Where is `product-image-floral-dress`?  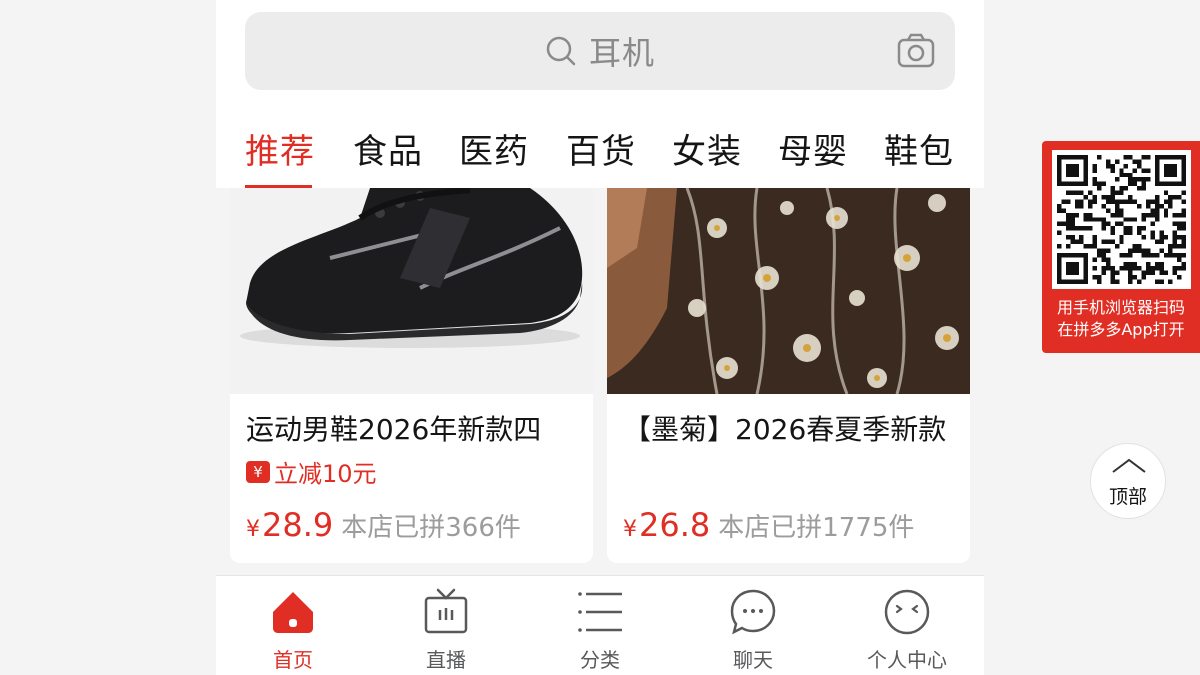
product-image-floral-dress is located at coordinates (788, 291).